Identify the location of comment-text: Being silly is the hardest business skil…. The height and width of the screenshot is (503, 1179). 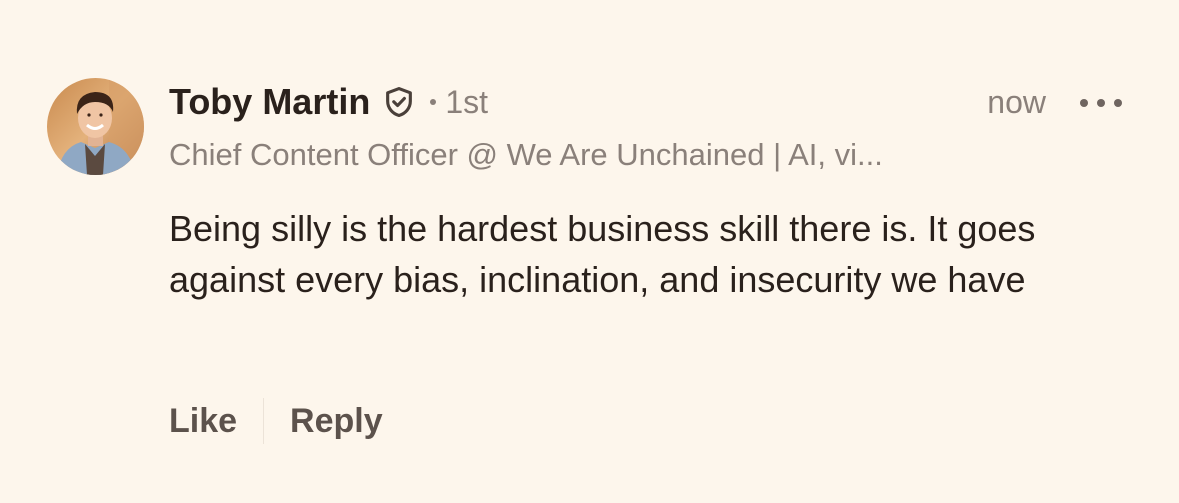
(602, 254).